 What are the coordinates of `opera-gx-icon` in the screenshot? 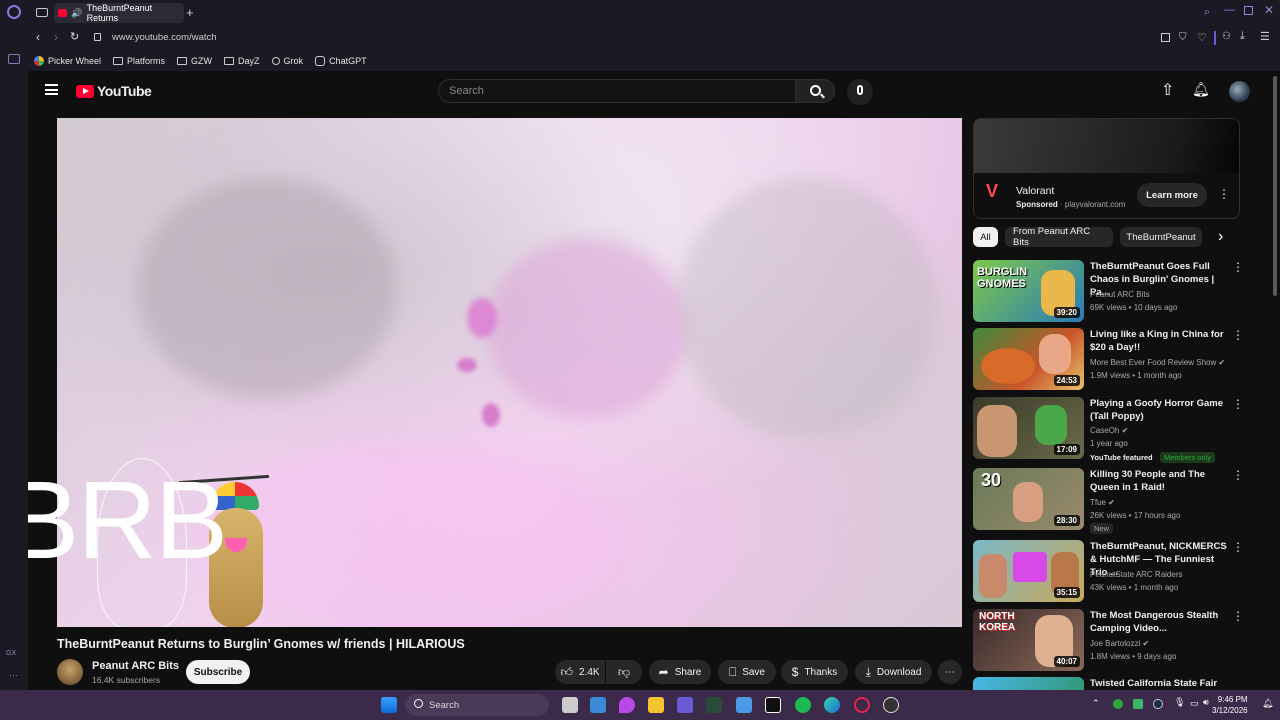 It's located at (862, 705).